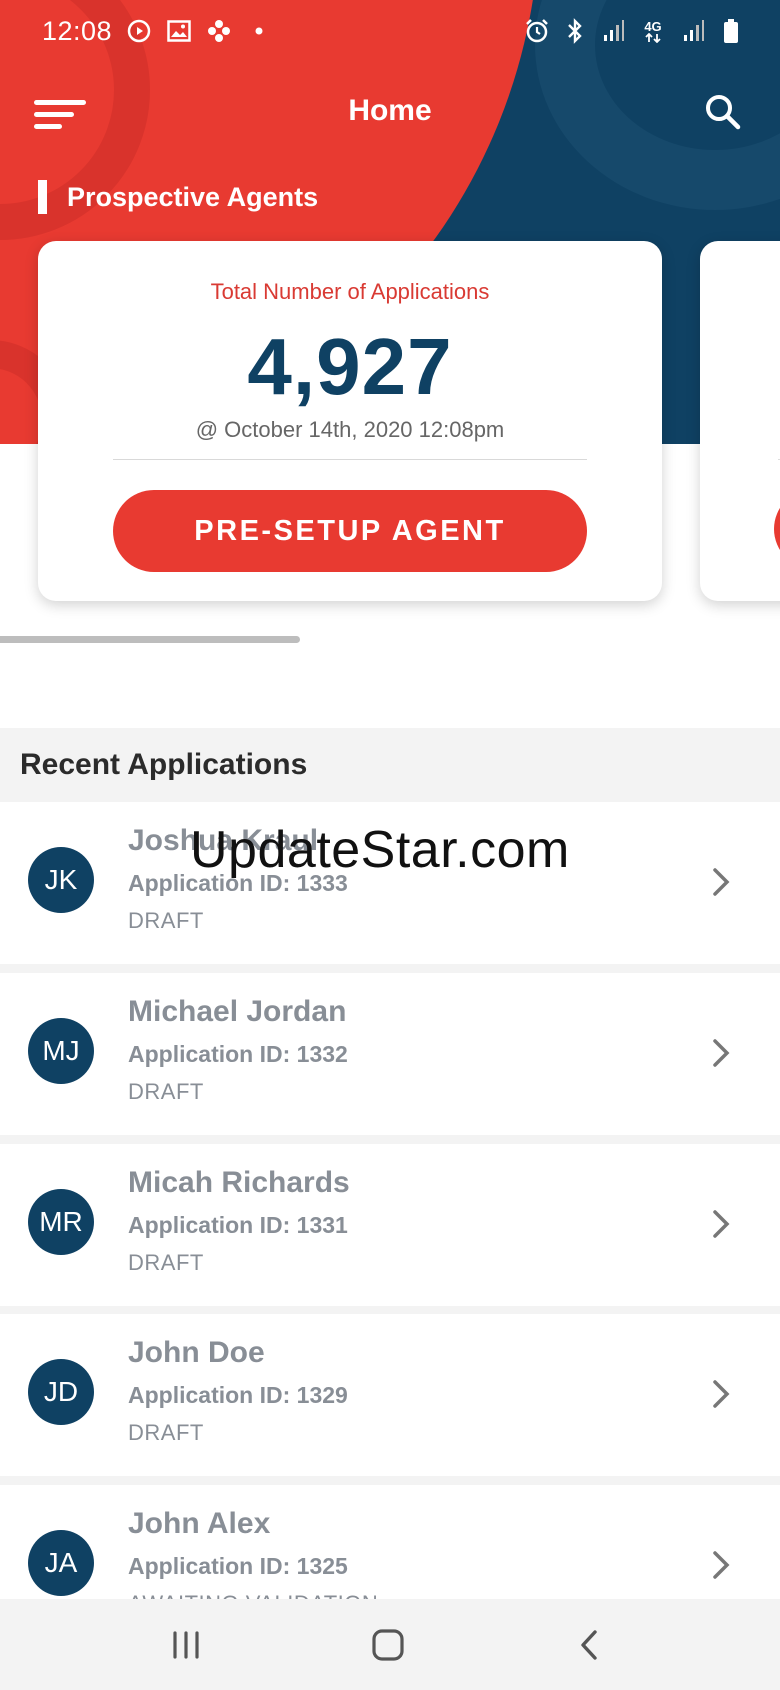 The image size is (780, 1690). I want to click on avatar: JA, so click(61, 1563).